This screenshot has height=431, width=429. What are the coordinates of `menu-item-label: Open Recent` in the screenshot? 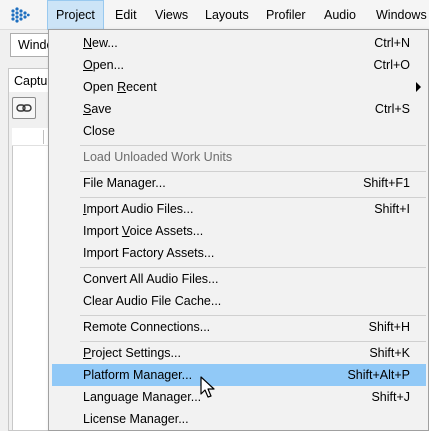 It's located at (120, 87).